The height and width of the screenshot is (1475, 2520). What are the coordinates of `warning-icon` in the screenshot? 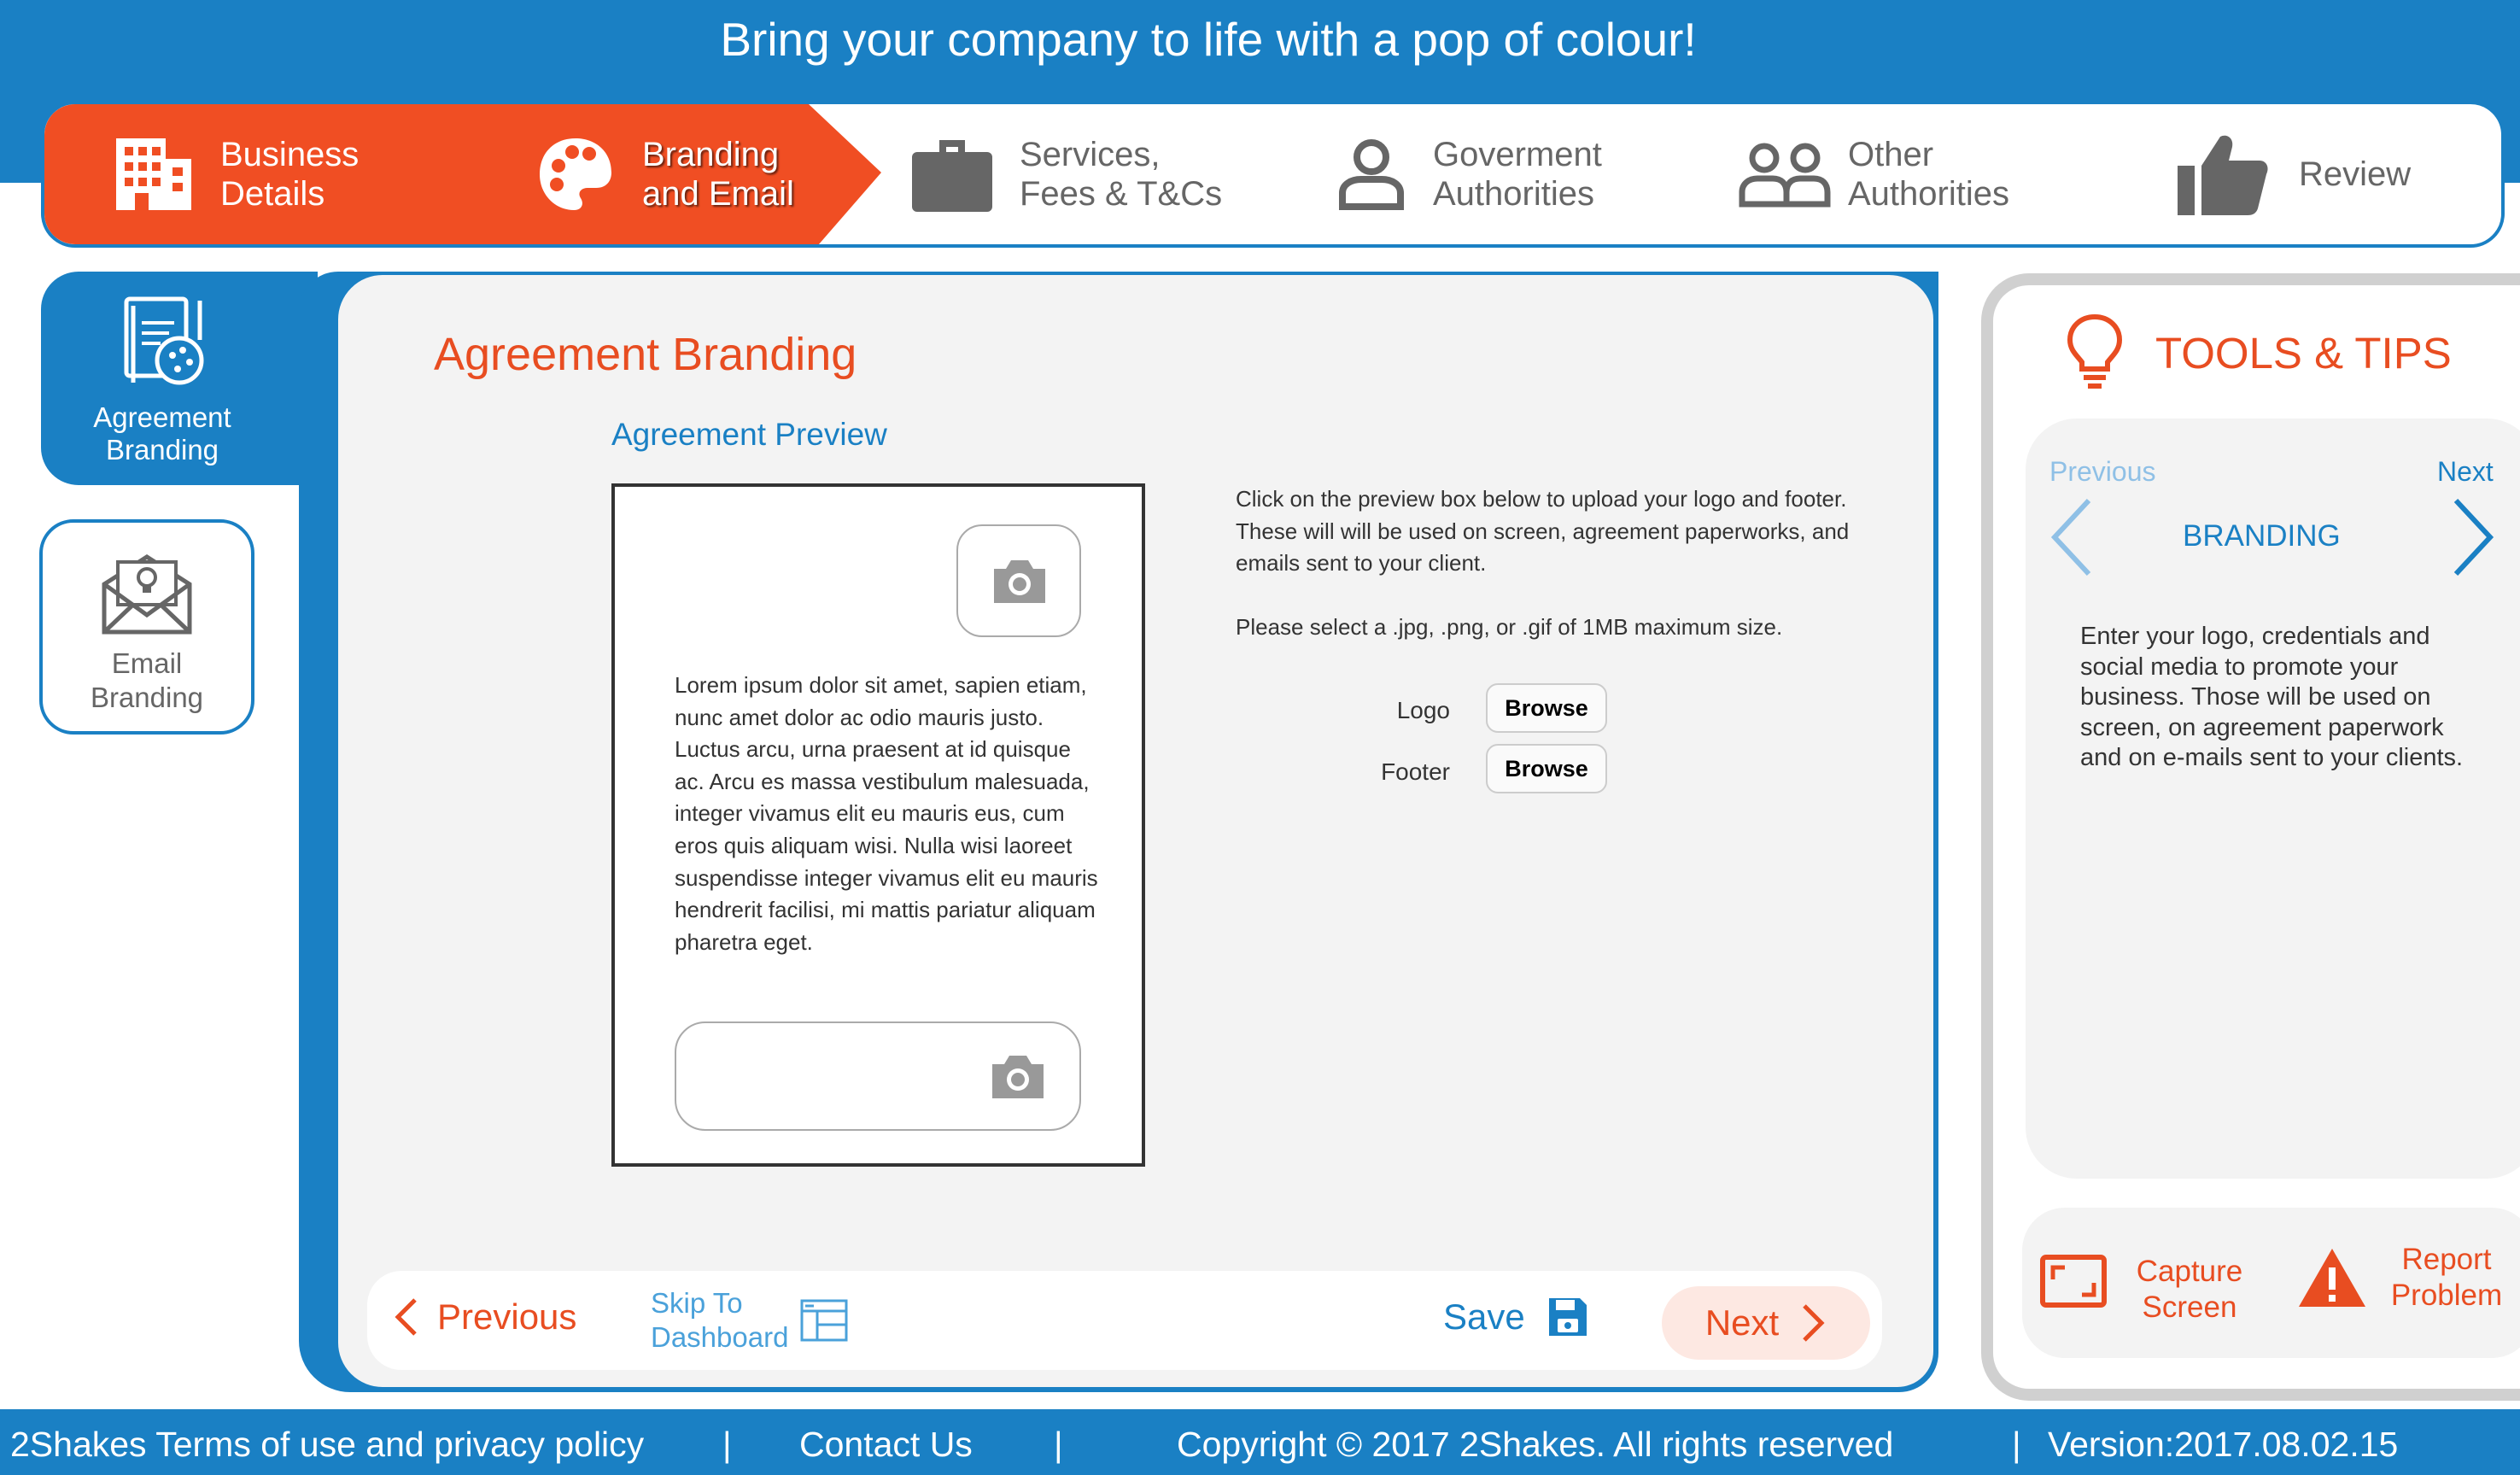 It's located at (2332, 1278).